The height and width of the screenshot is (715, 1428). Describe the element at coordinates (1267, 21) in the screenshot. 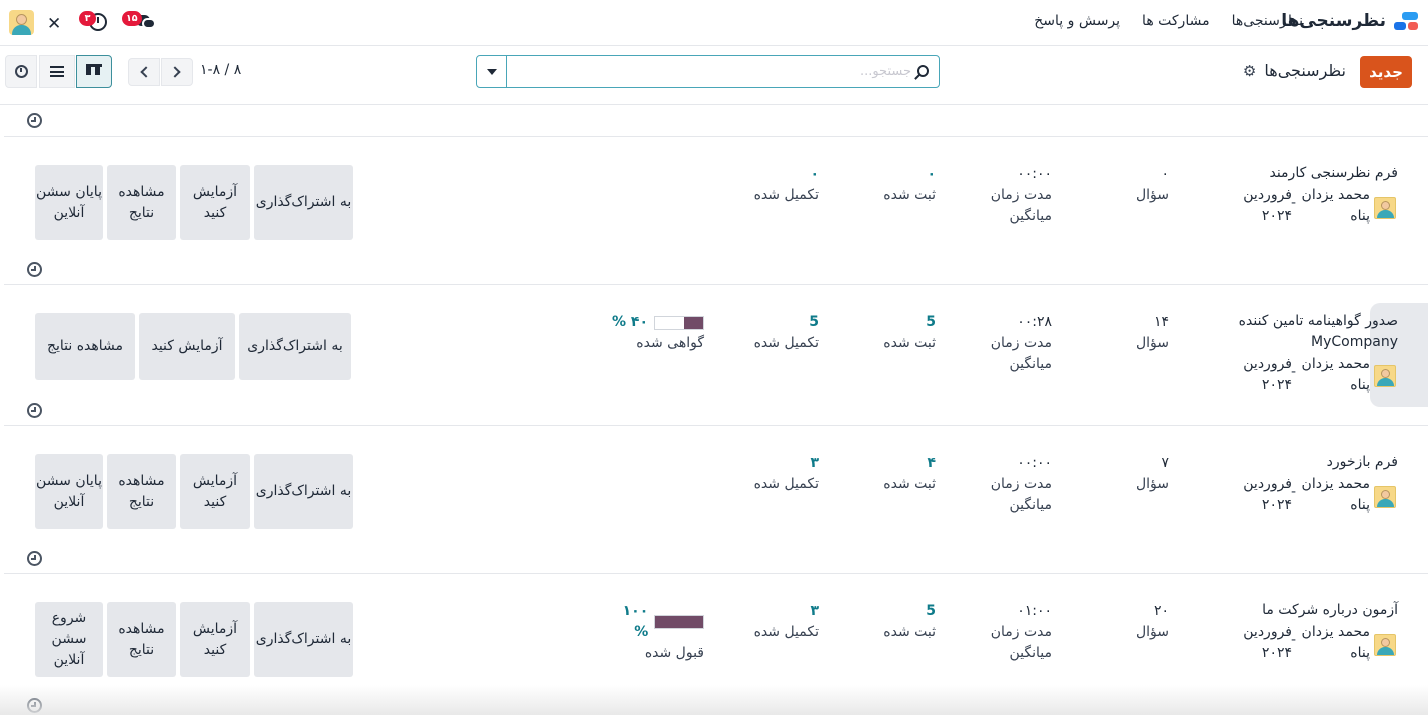

I see `menu-item-surveys: نظرسنجی‌ها` at that location.